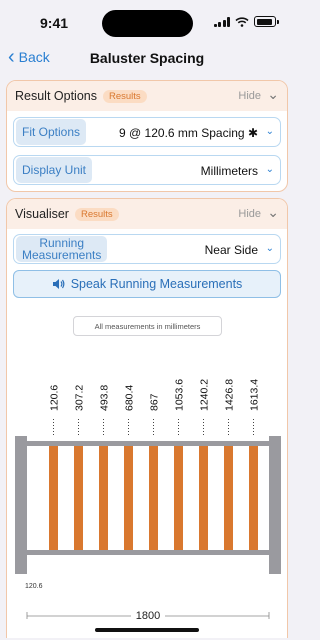 The width and height of the screenshot is (320, 640). What do you see at coordinates (54, 23) in the screenshot?
I see `status-time: 9:41` at bounding box center [54, 23].